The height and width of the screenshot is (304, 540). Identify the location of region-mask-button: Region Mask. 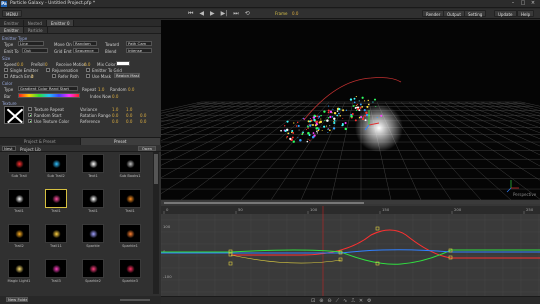
(127, 75).